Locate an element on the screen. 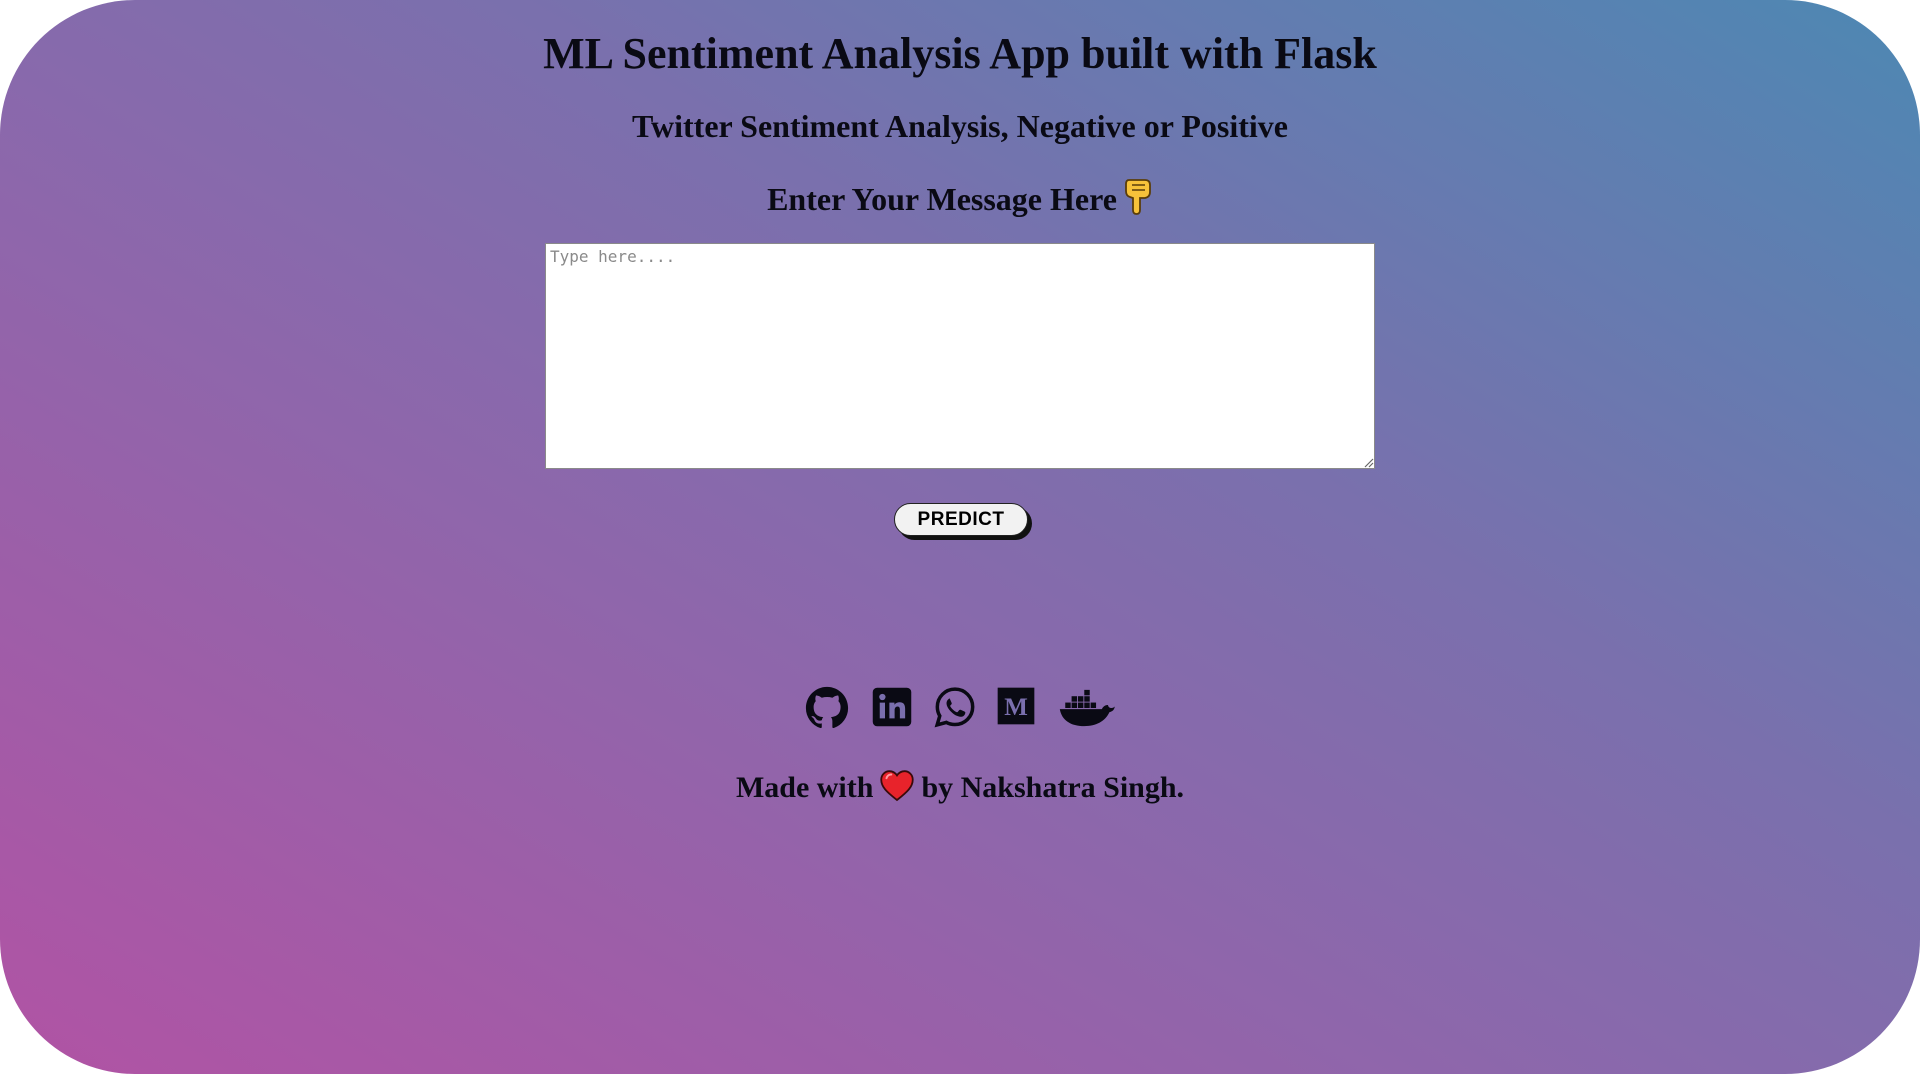 The height and width of the screenshot is (1074, 1920). footer-credit: Made with by Nakshatra Singh. is located at coordinates (960, 788).